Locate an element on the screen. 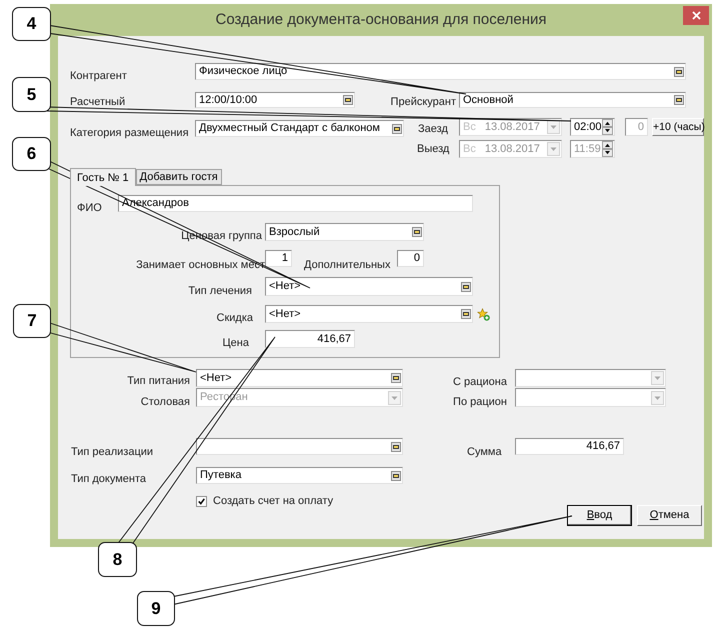 The height and width of the screenshot is (633, 720). time-field: 02:00 is located at coordinates (592, 127).